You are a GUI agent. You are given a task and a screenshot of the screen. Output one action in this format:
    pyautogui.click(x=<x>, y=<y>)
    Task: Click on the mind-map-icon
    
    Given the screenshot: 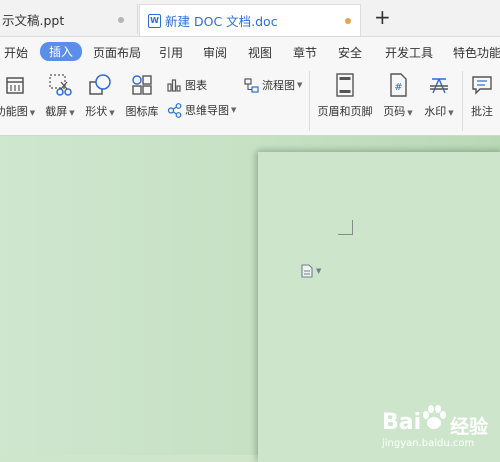 What is the action you would take?
    pyautogui.click(x=174, y=110)
    